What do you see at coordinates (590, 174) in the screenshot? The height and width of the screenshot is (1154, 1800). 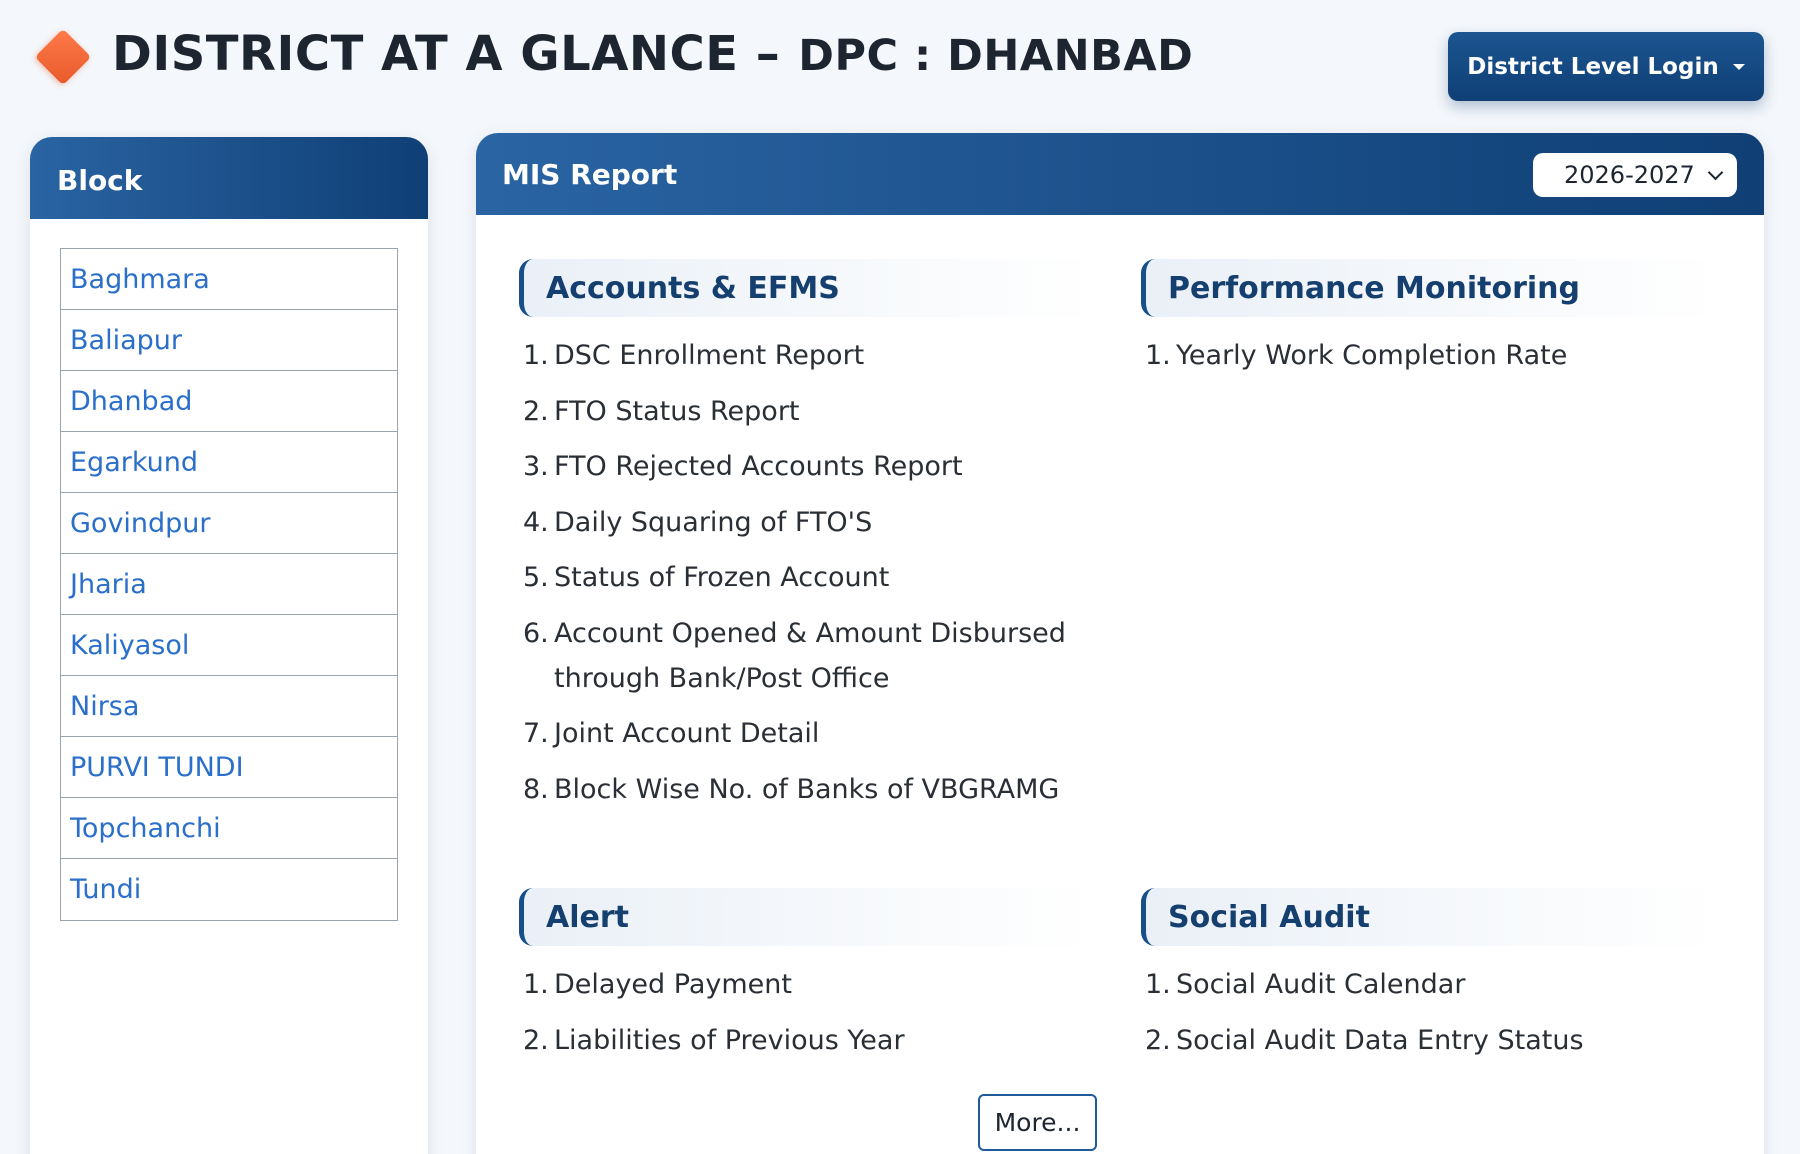 I see `mis-report-title: MIS Report` at bounding box center [590, 174].